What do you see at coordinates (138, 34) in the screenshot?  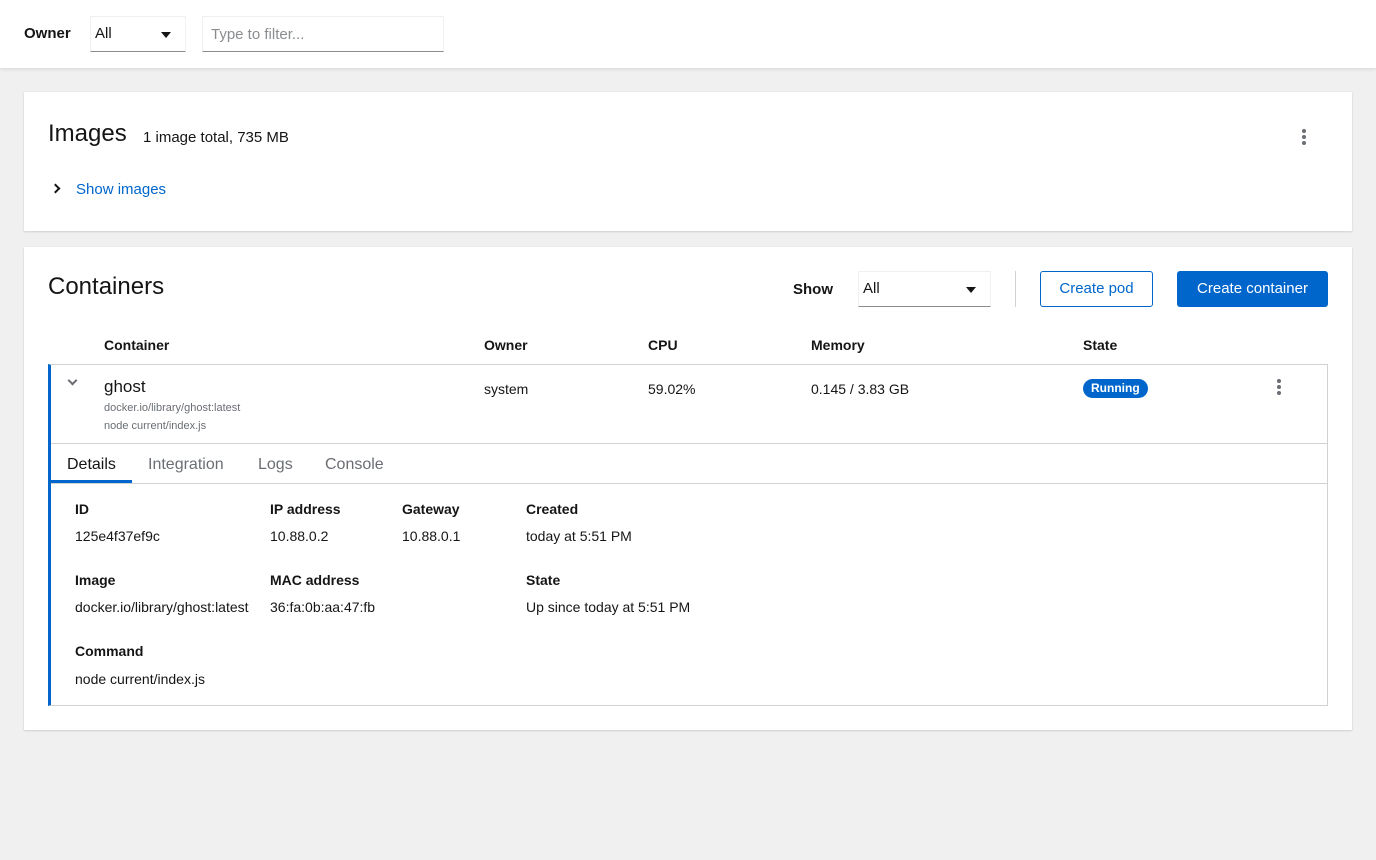 I see `owner-select: All` at bounding box center [138, 34].